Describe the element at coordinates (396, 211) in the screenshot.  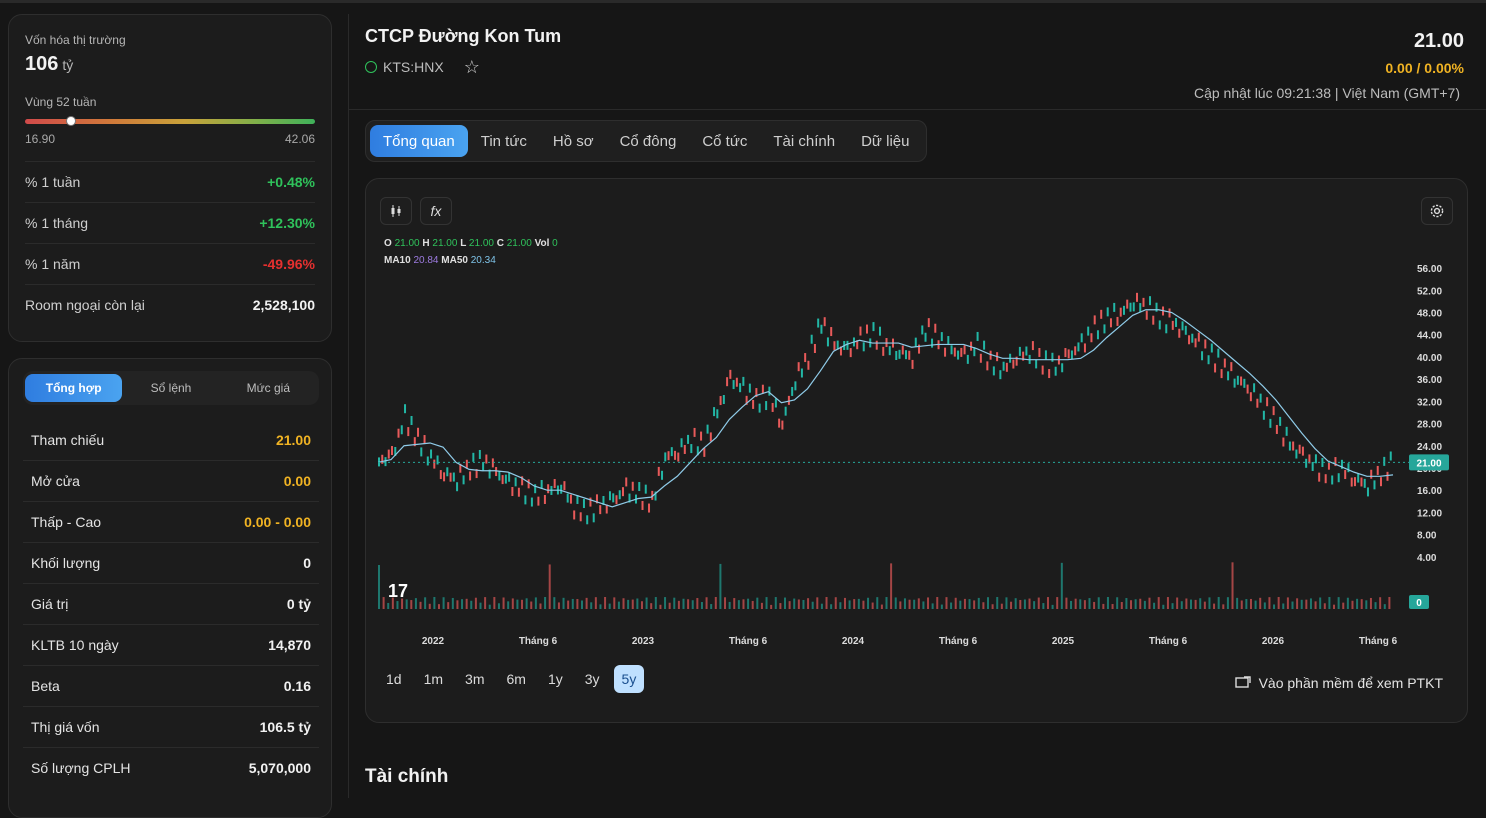
I see `candlestick-icon` at that location.